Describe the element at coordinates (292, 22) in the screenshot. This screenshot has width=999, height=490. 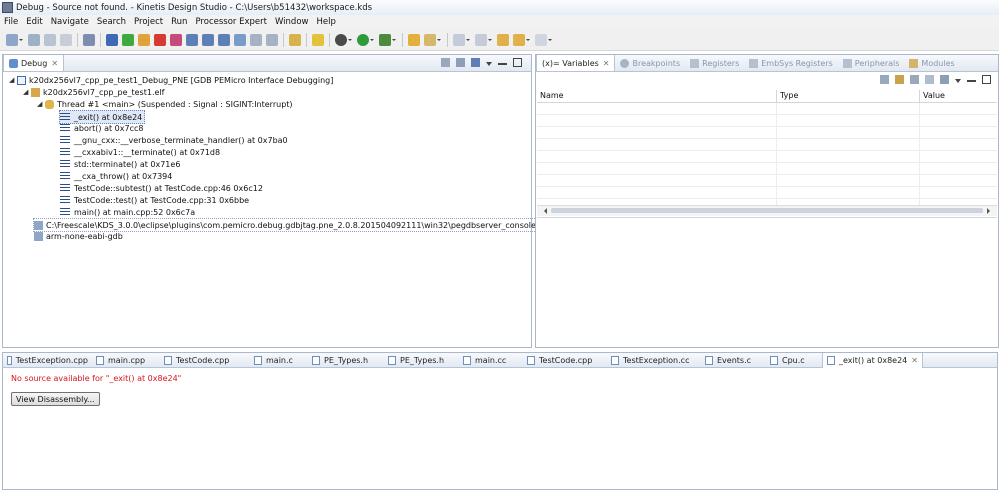
I see `menu-window: Window` at that location.